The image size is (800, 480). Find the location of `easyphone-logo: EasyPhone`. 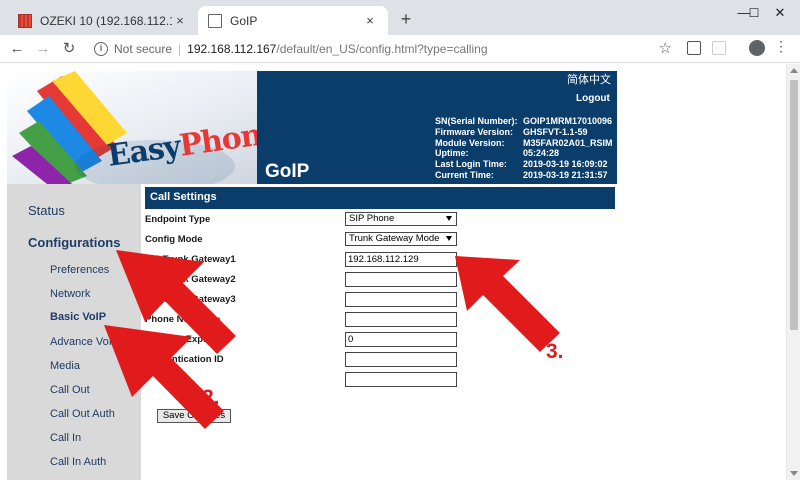

easyphone-logo: EasyPhone is located at coordinates (132, 127).